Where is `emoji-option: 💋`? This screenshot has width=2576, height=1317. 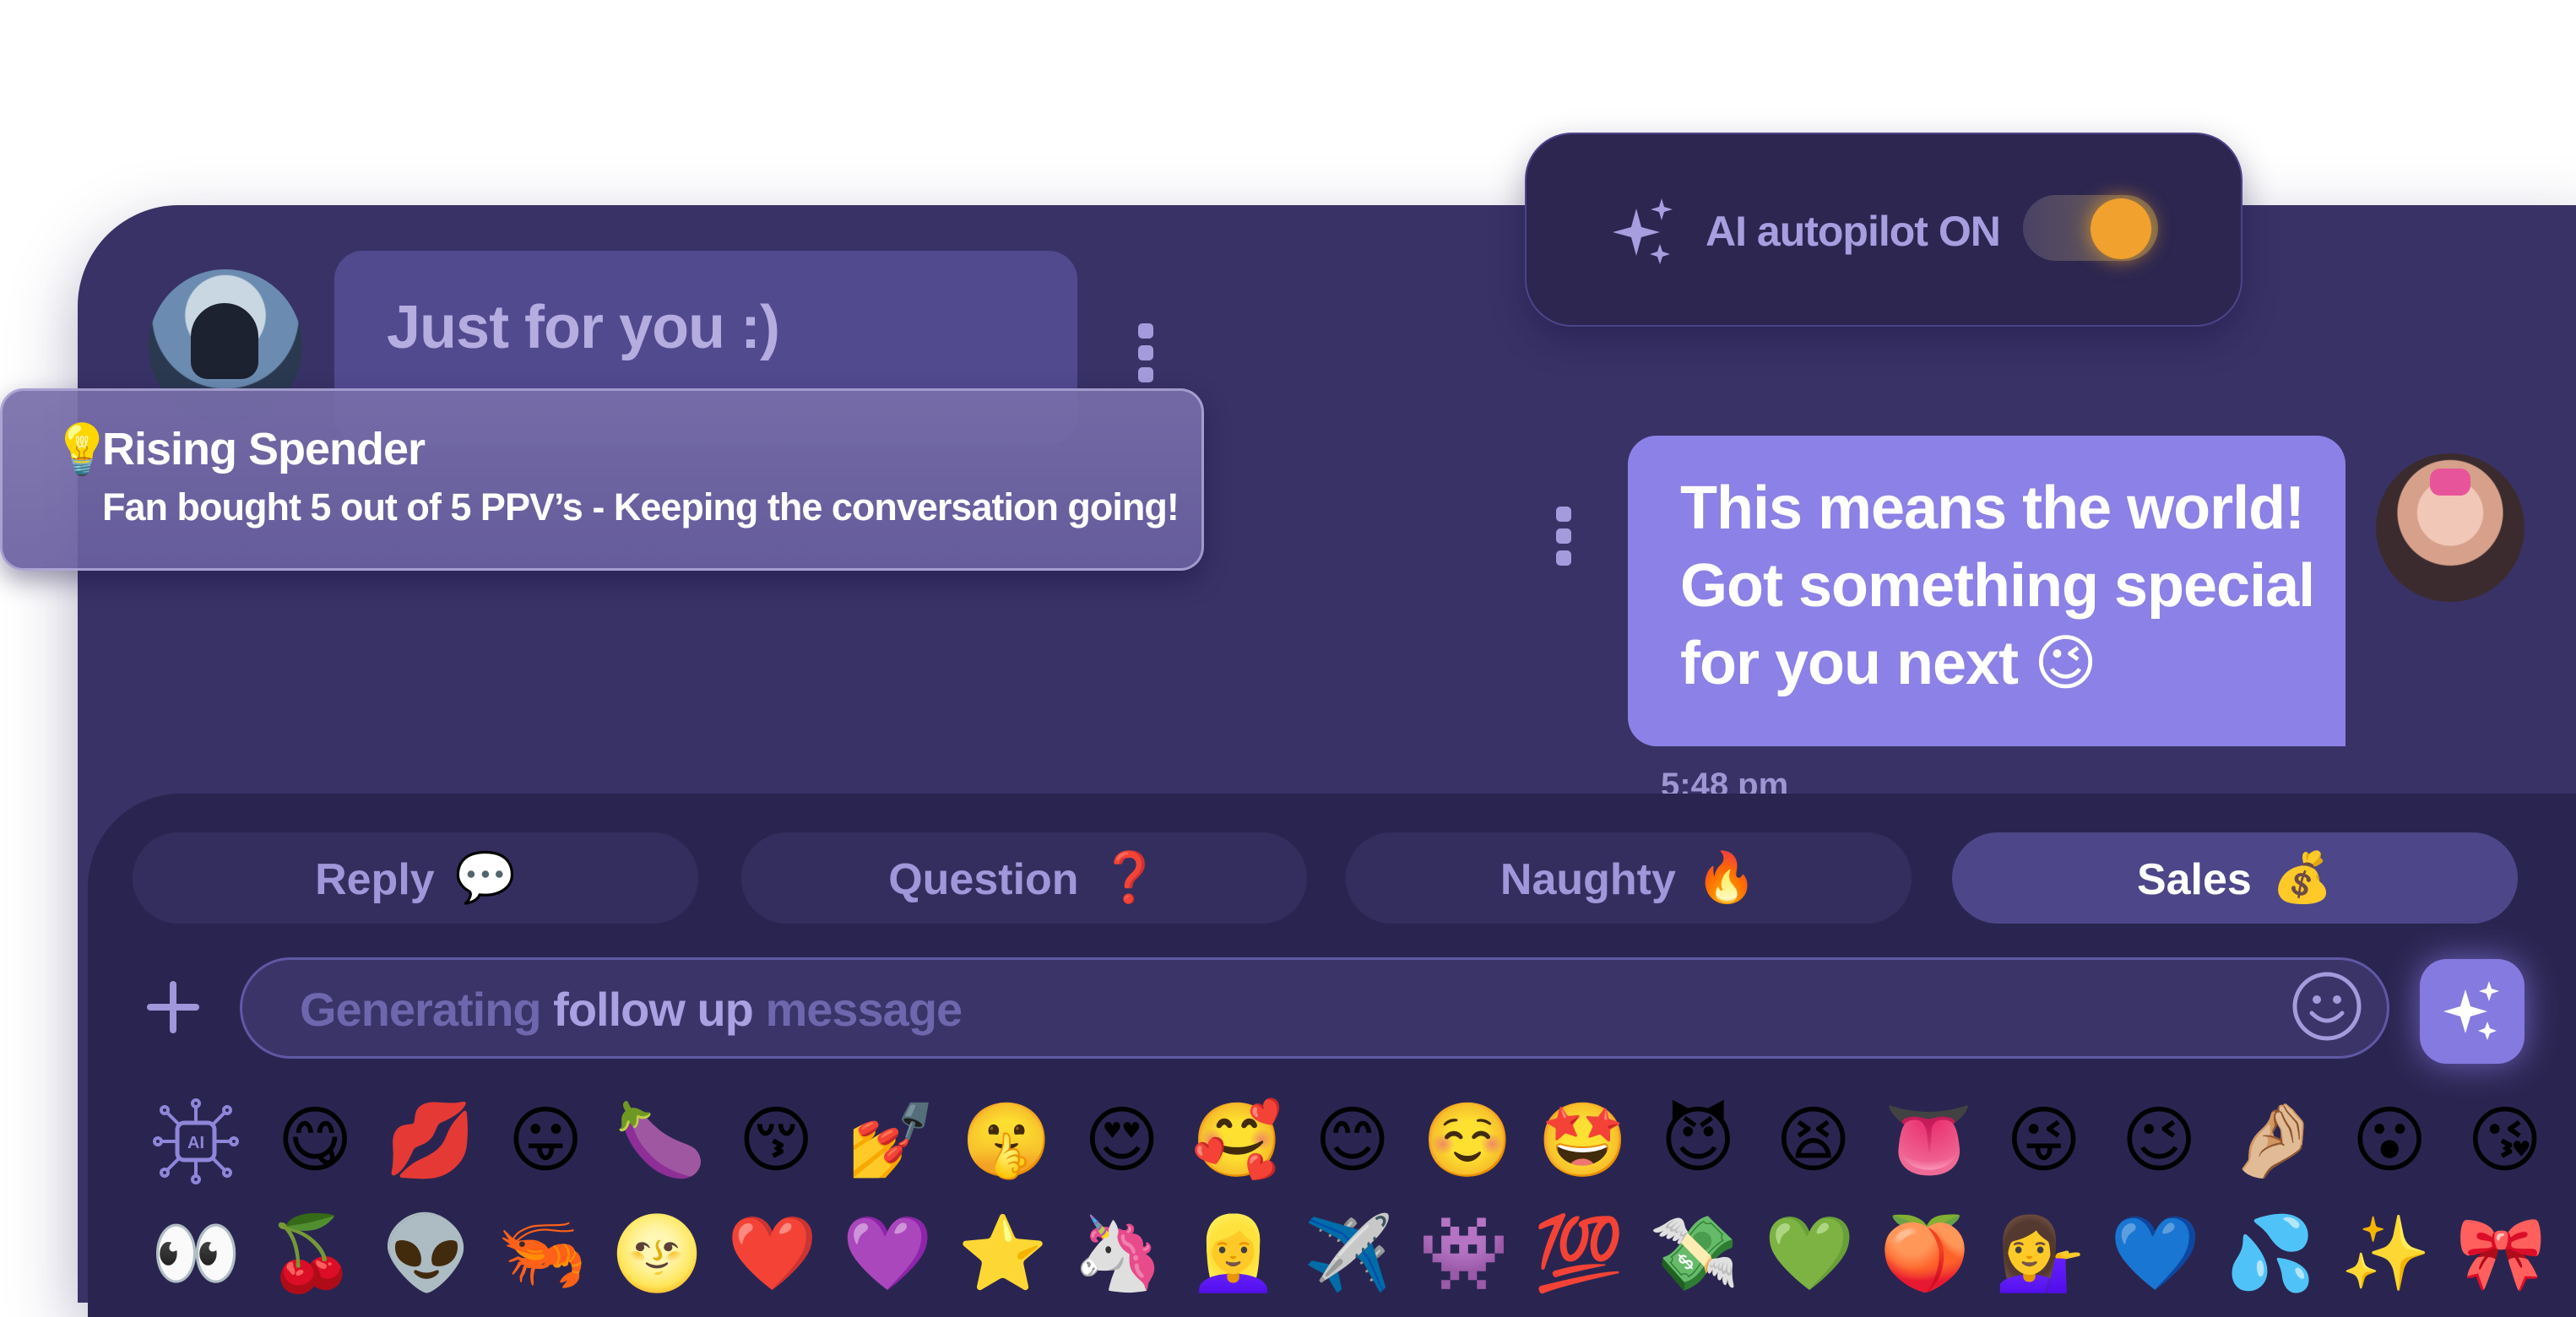
emoji-option: 💋 is located at coordinates (430, 1140).